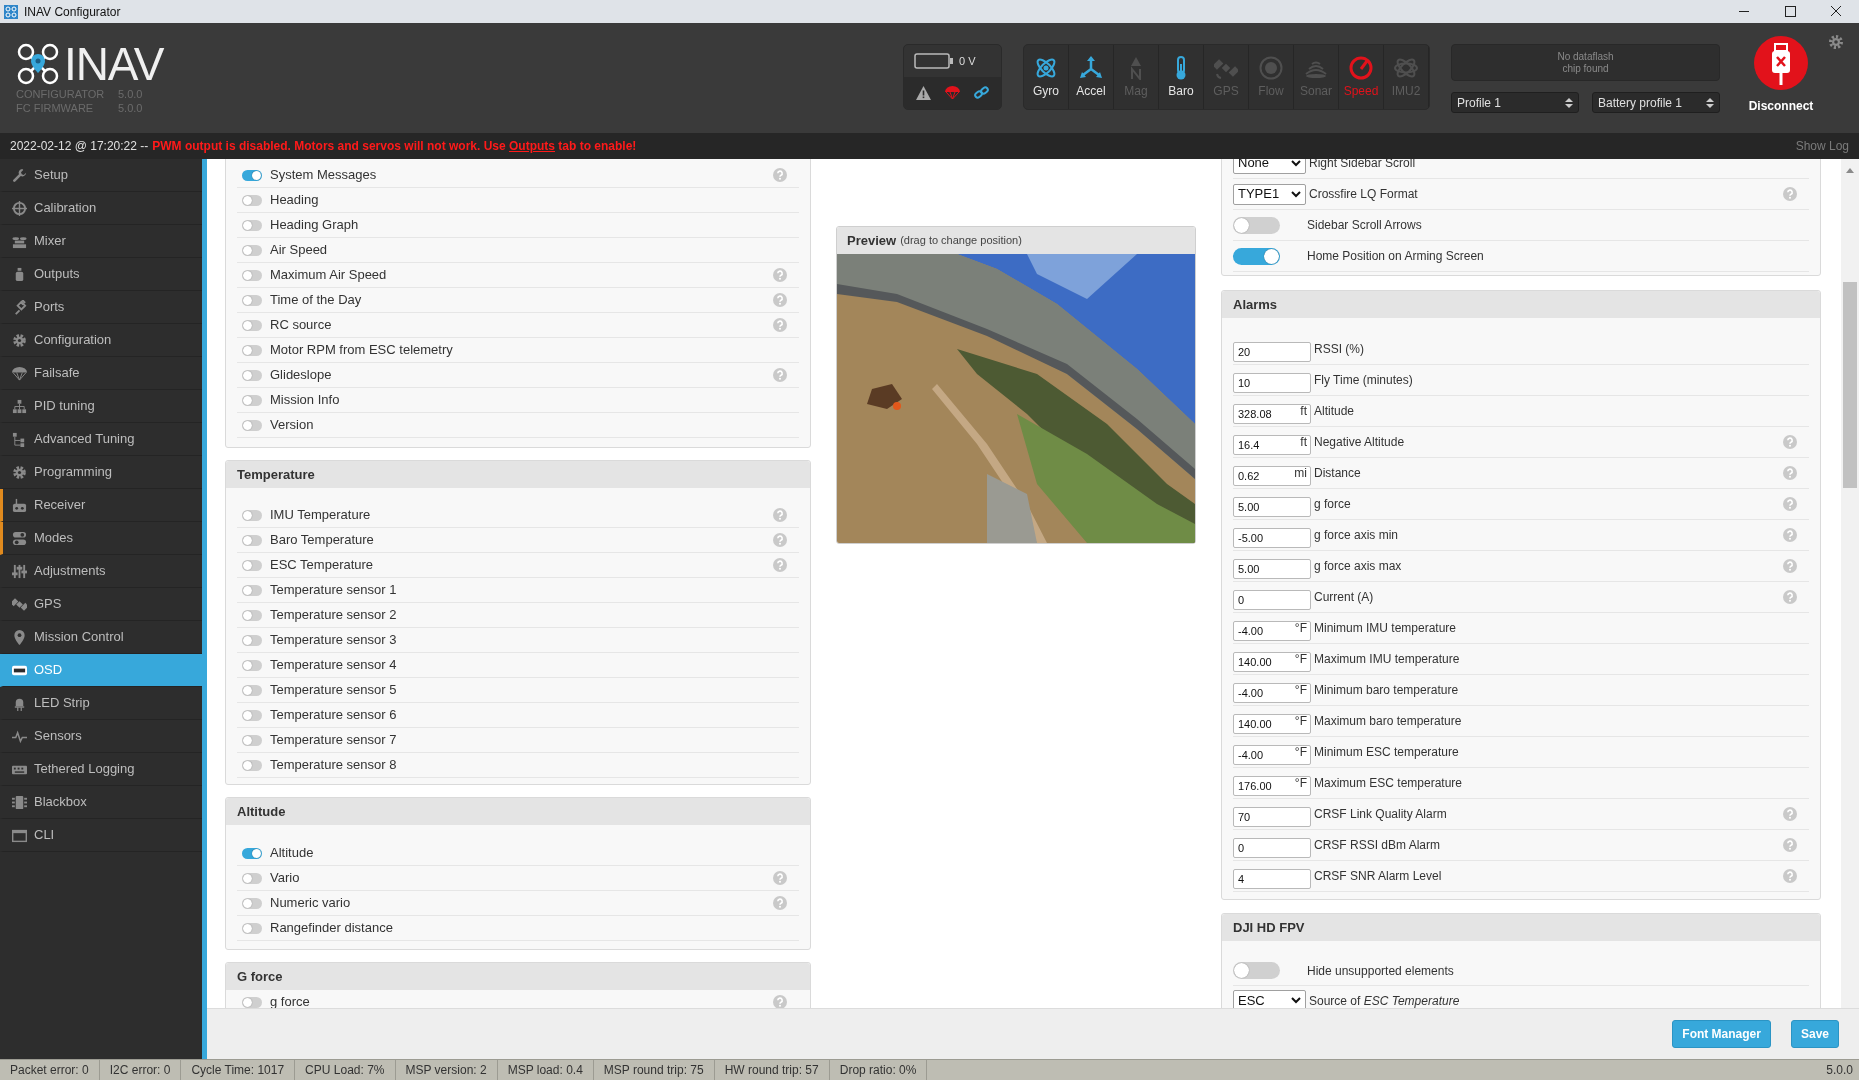 Image resolution: width=1859 pixels, height=1080 pixels. What do you see at coordinates (333, 690) in the screenshot?
I see `element-label: Temperature sensor 5` at bounding box center [333, 690].